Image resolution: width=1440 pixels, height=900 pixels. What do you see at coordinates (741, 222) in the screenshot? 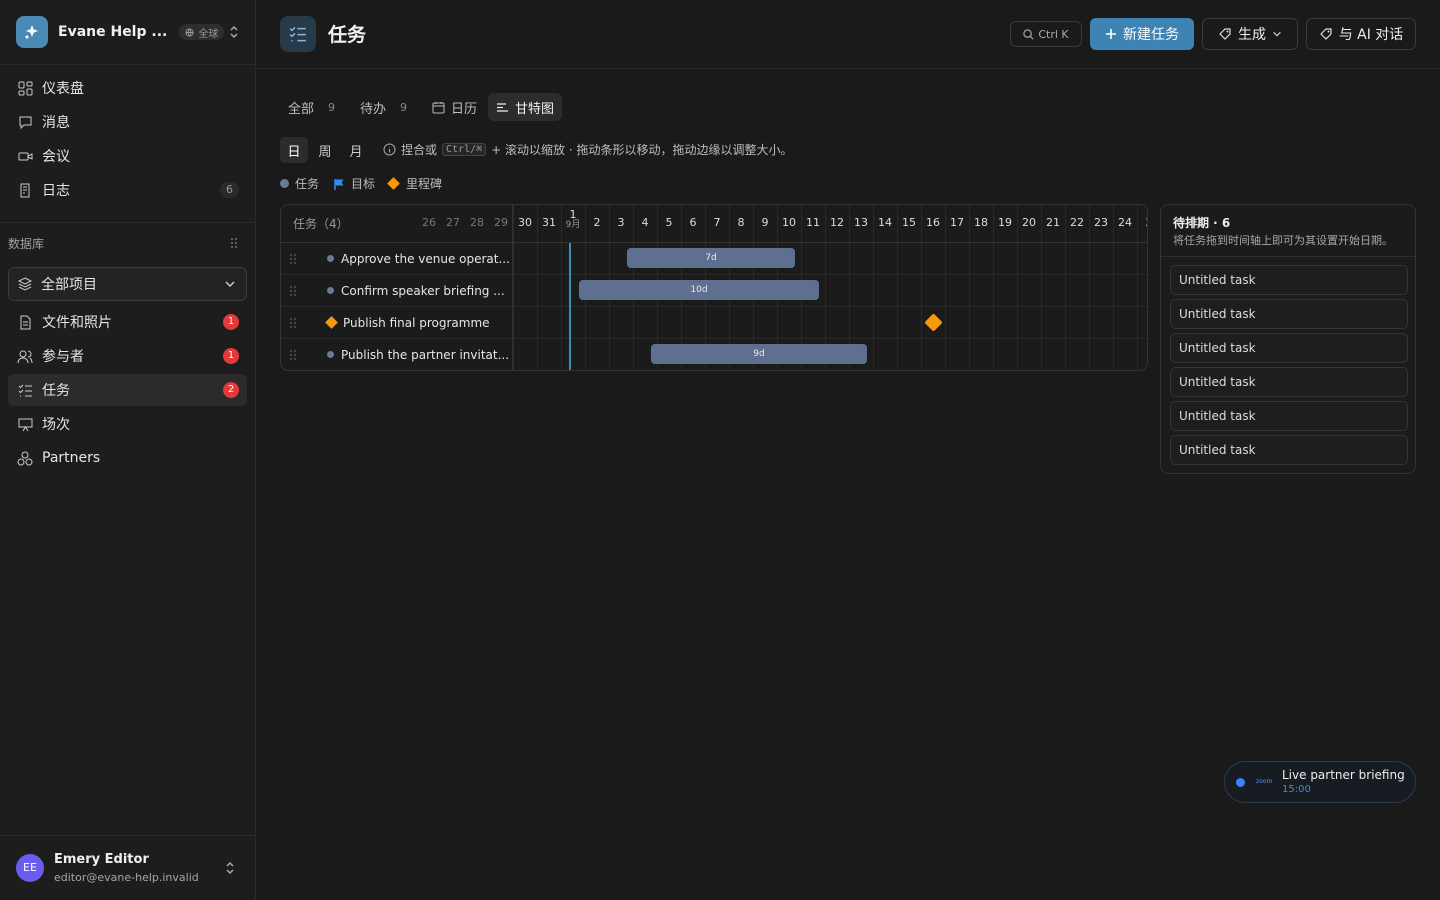
I see `day-label: 8` at bounding box center [741, 222].